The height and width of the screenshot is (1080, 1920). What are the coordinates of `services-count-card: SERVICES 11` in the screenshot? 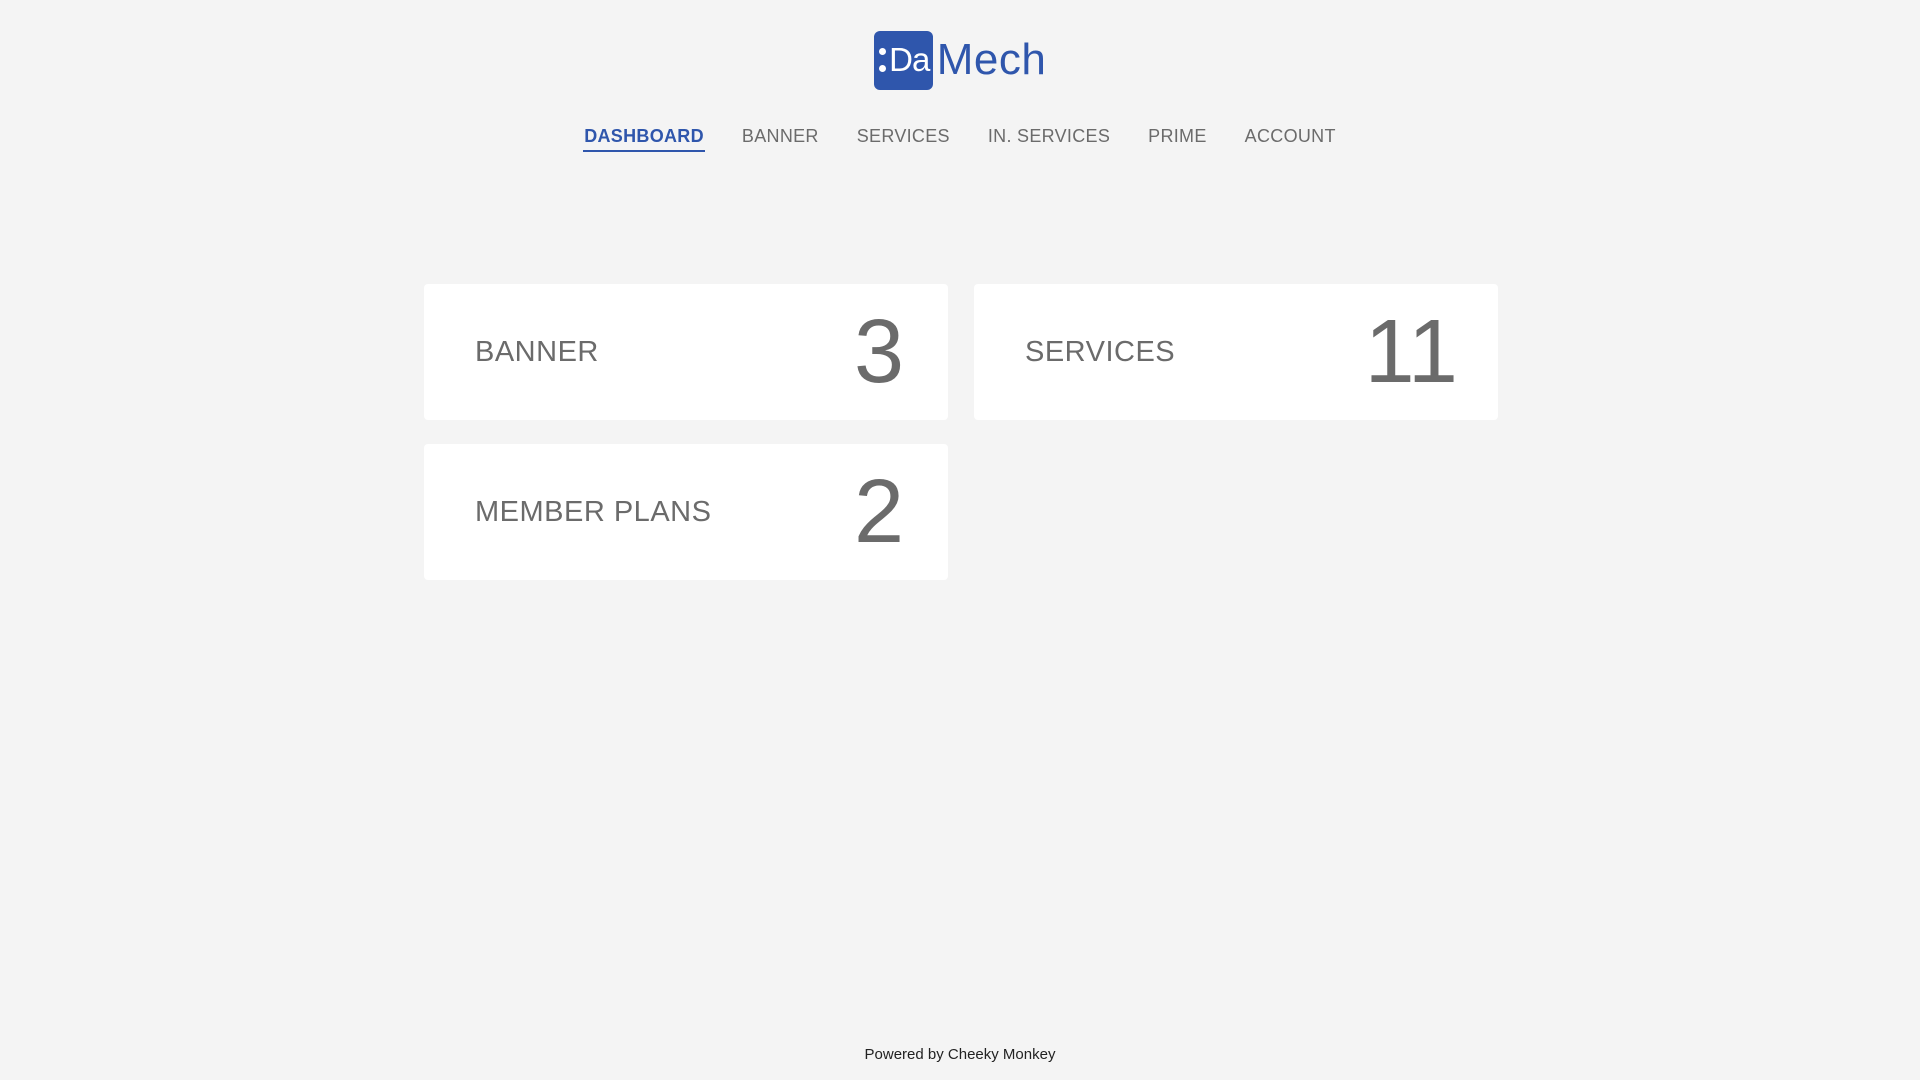 It's located at (1236, 352).